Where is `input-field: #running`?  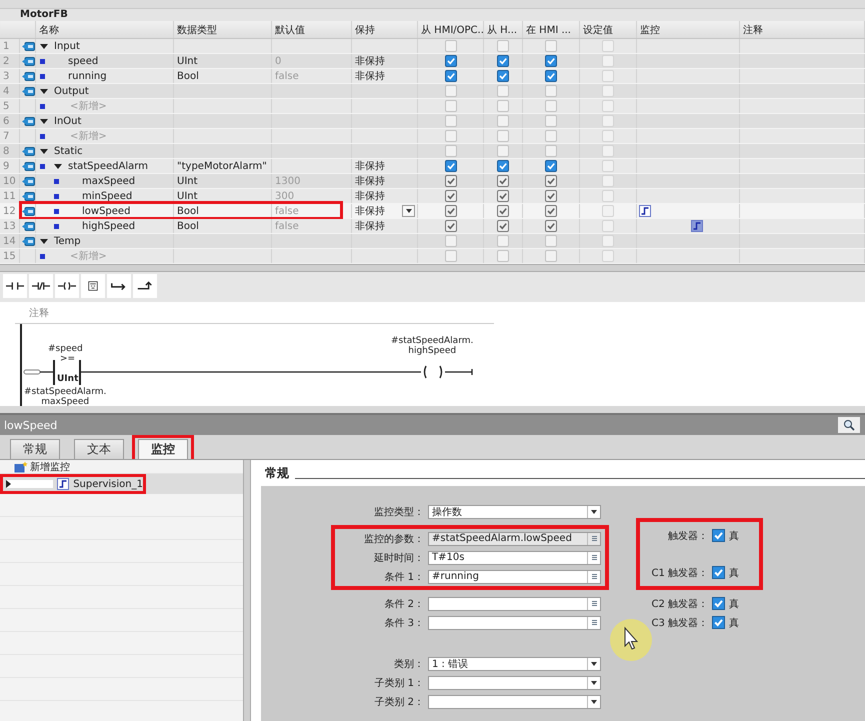
input-field: #running is located at coordinates (514, 577).